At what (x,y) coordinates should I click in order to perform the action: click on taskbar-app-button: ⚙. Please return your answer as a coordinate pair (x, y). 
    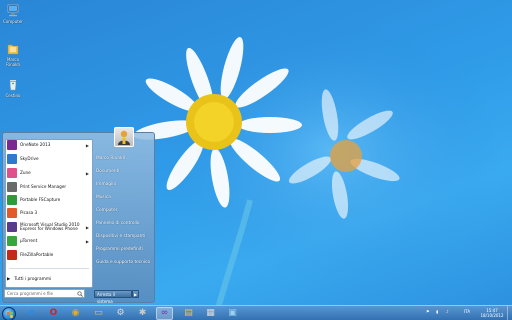
    Looking at the image, I should click on (120, 313).